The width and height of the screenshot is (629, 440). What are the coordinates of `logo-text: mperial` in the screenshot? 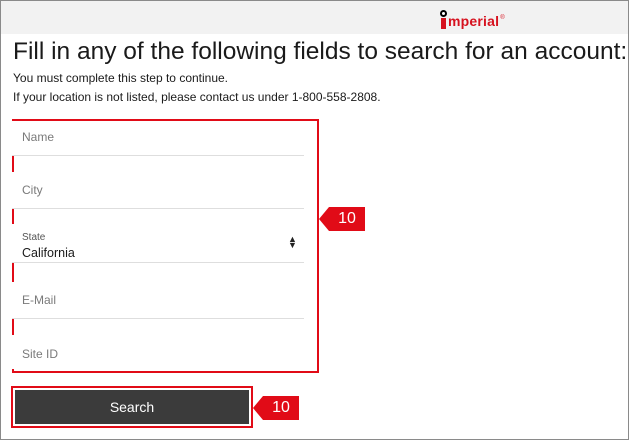 It's located at (474, 21).